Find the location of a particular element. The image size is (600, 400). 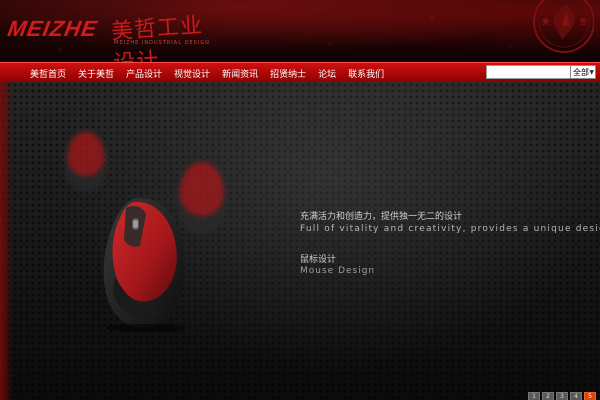

nav-item: 美哲首页 is located at coordinates (48, 73).